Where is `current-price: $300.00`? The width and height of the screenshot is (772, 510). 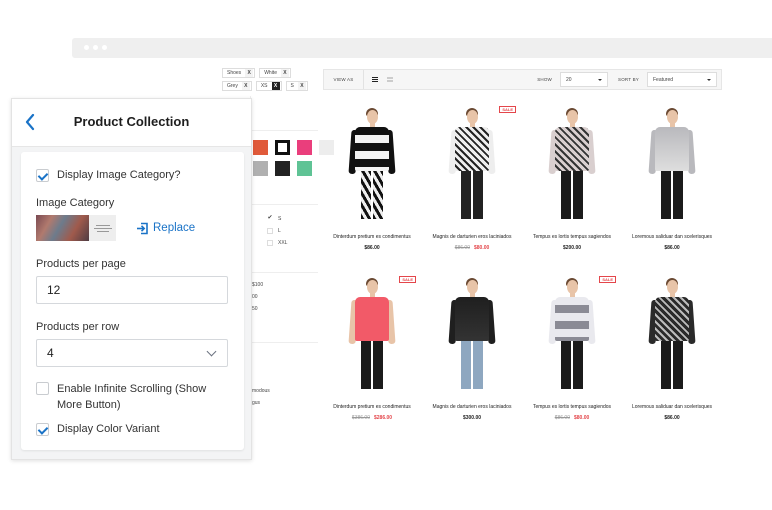
current-price: $300.00 is located at coordinates (472, 418).